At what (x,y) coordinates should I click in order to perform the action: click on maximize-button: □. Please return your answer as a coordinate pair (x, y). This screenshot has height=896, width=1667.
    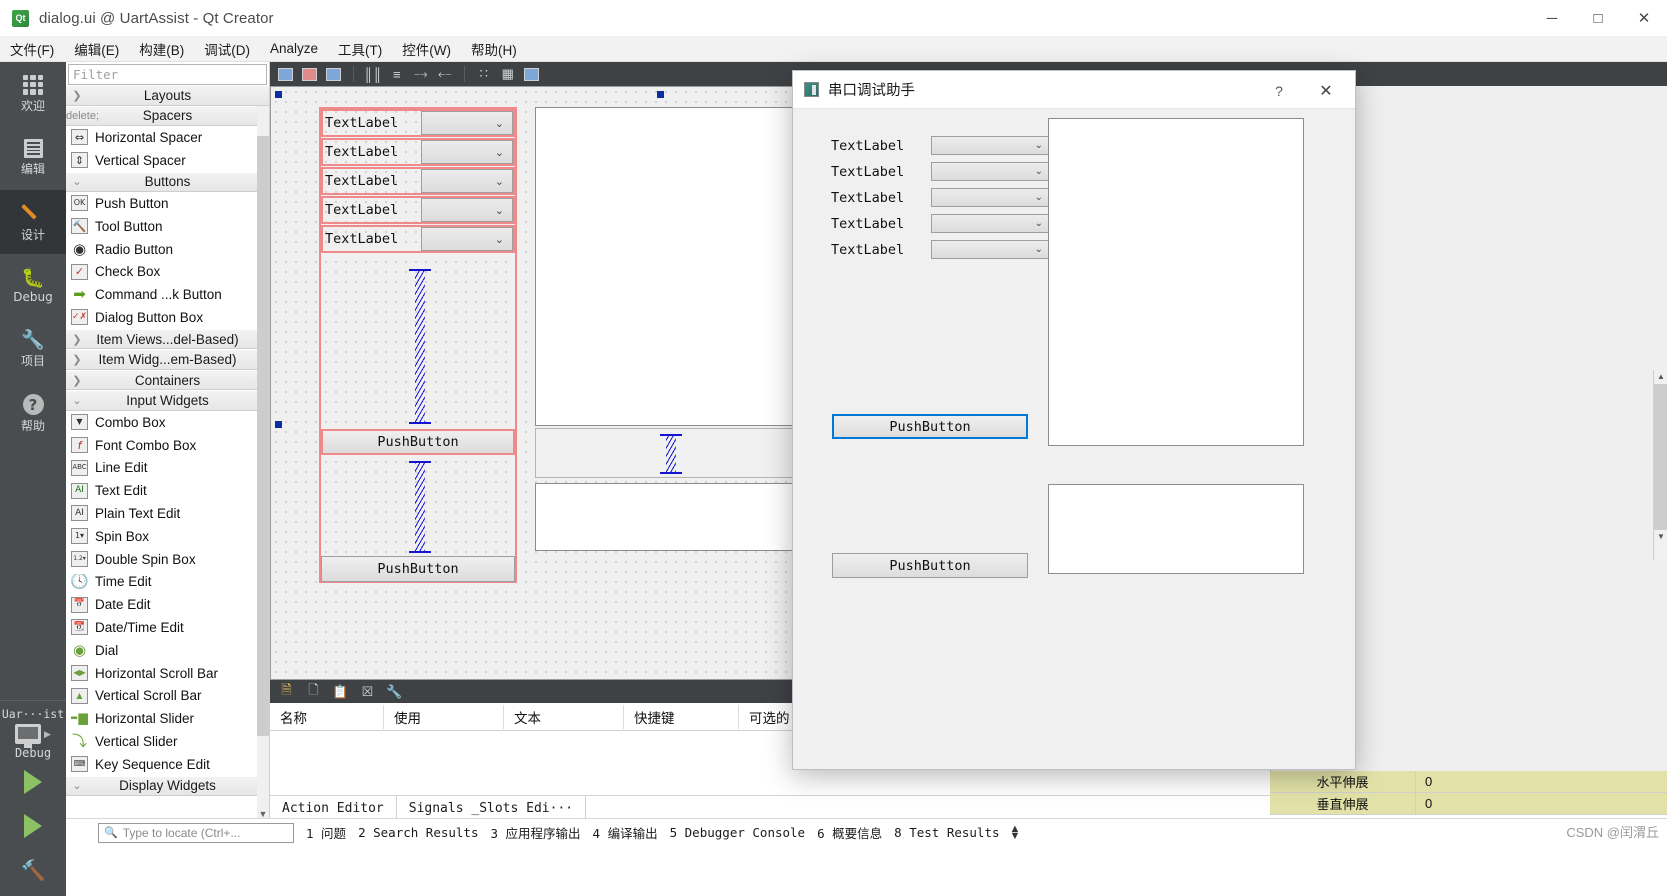
    Looking at the image, I should click on (1598, 18).